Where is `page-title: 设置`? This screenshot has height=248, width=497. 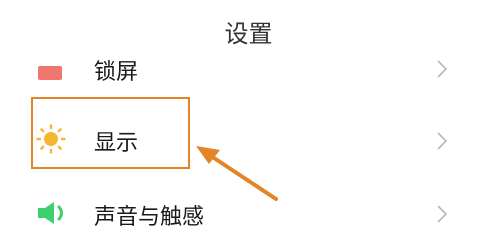 page-title: 设置 is located at coordinates (248, 34).